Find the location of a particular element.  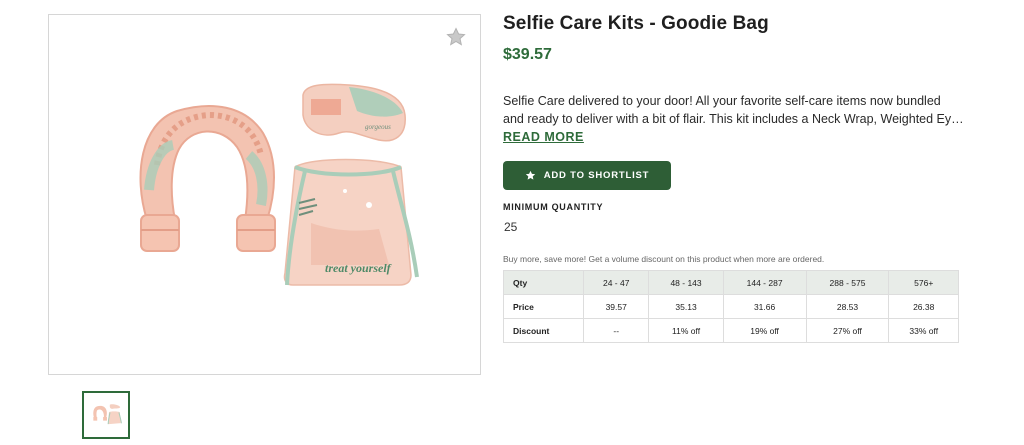

table-cell: Price is located at coordinates (543, 306).